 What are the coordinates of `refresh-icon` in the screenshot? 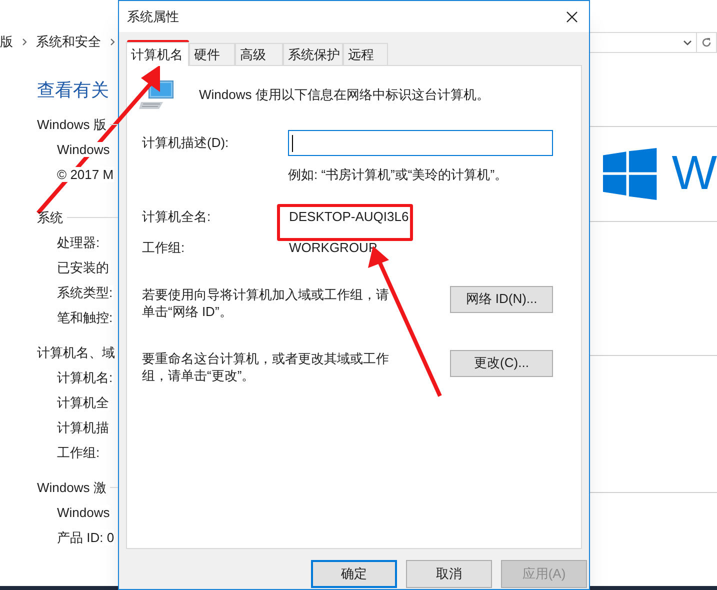 It's located at (706, 42).